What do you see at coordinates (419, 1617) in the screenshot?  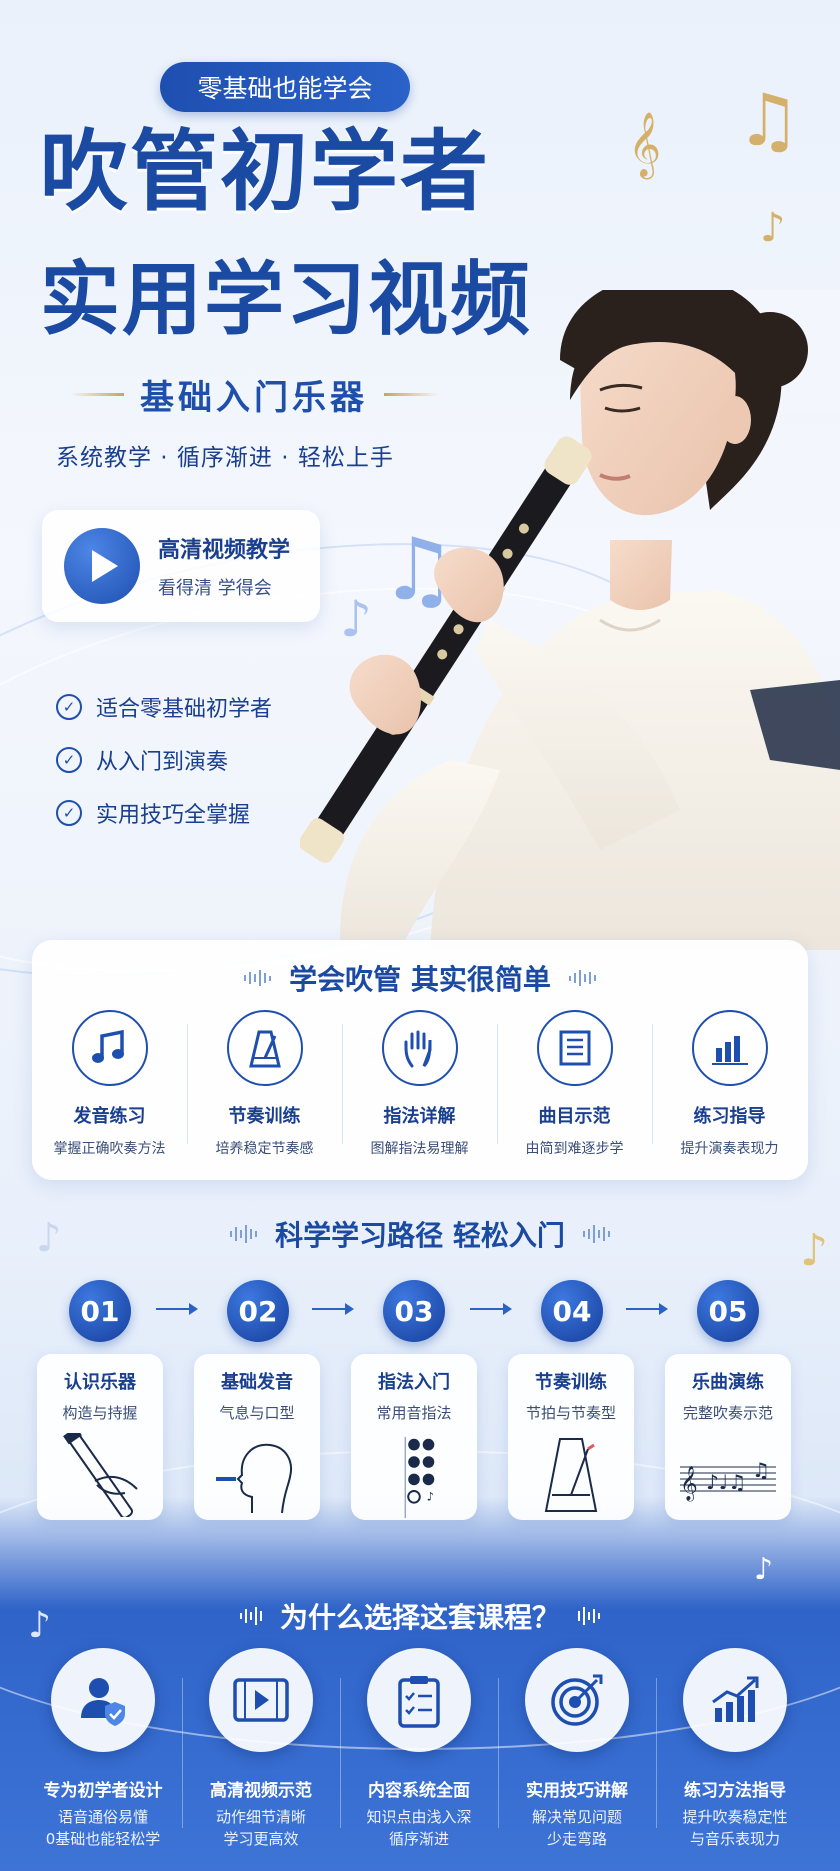 I see `why-heading-text: 为什么选择这套课程？` at bounding box center [419, 1617].